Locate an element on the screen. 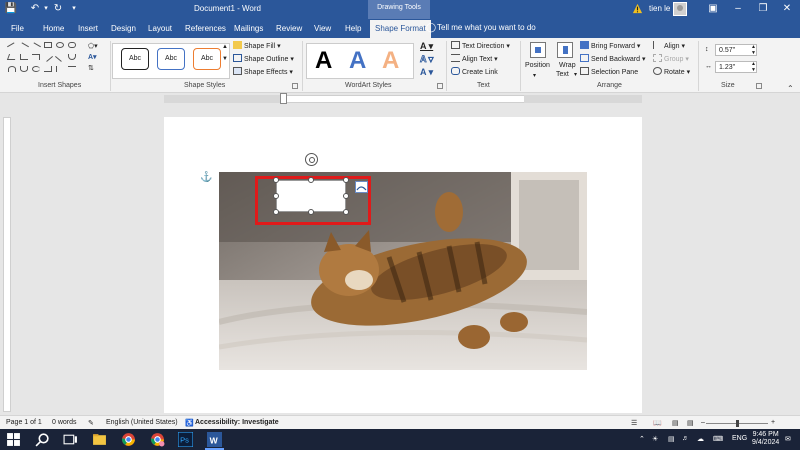 The width and height of the screenshot is (800, 450). arrow-down-shape-icon is located at coordinates (60, 57).